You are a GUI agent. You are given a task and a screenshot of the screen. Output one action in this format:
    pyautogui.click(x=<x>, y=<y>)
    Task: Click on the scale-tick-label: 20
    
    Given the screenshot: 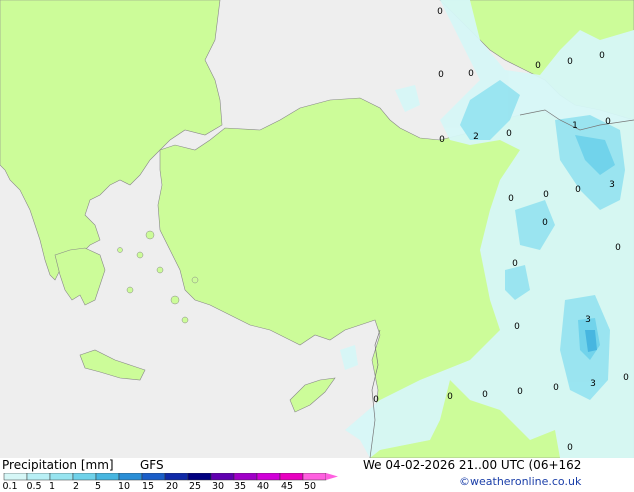 What is the action you would take?
    pyautogui.click(x=172, y=486)
    